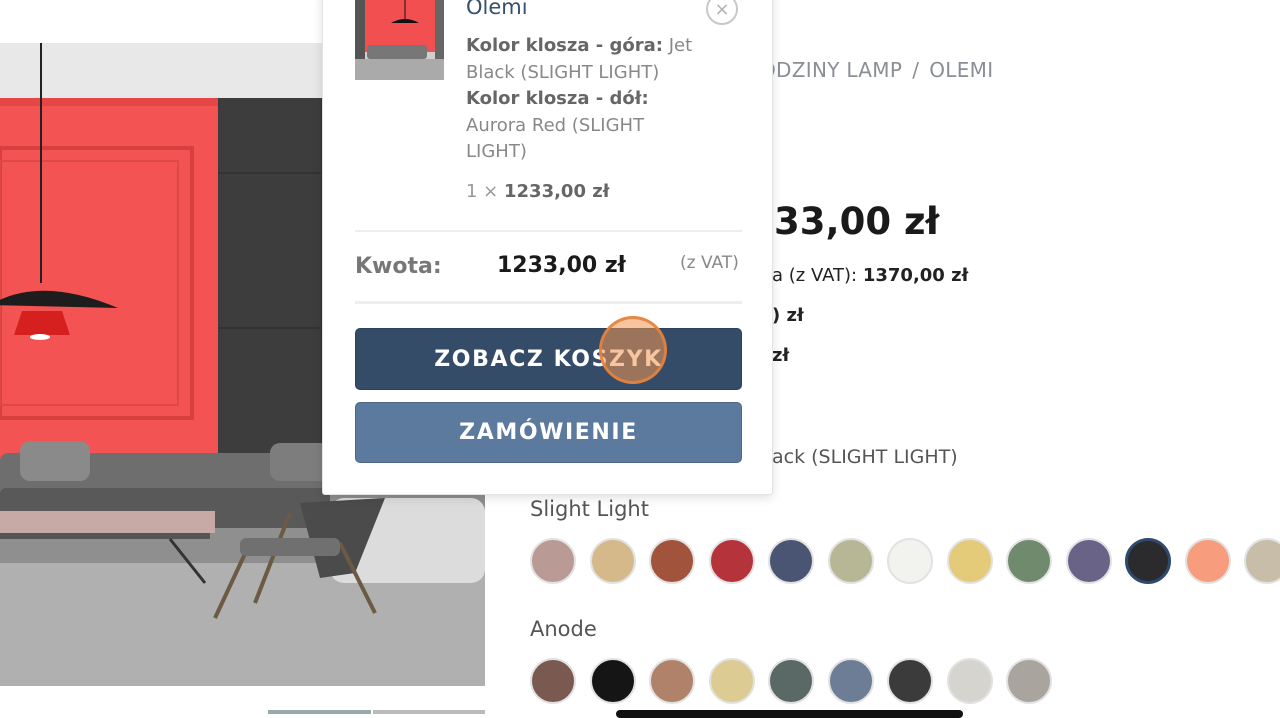 The image size is (1280, 718). Describe the element at coordinates (815, 275) in the screenshot. I see `regular-price-label: a (z VAT):` at that location.